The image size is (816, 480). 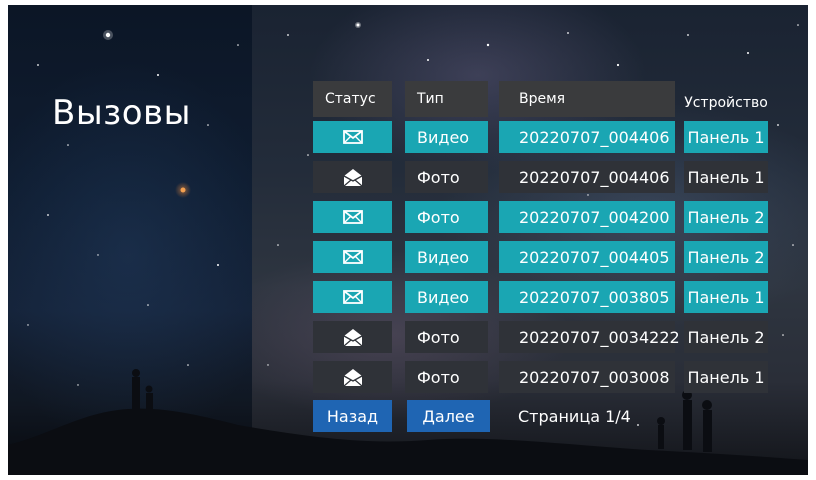 I want to click on time-cell: 20220707_003008, so click(x=587, y=377).